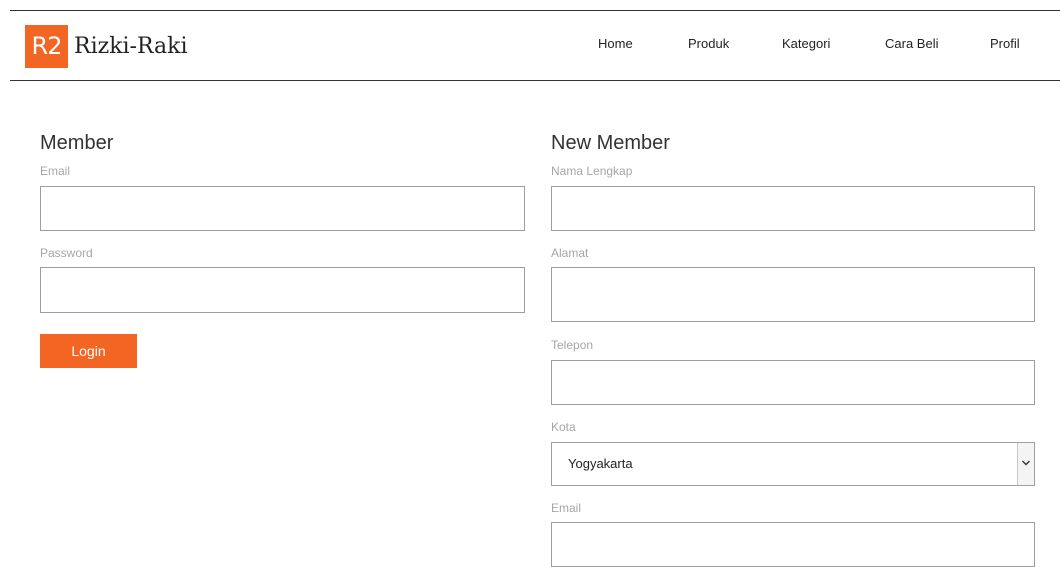 This screenshot has height=567, width=1060. What do you see at coordinates (708, 43) in the screenshot?
I see `nav-produk-link: Produk` at bounding box center [708, 43].